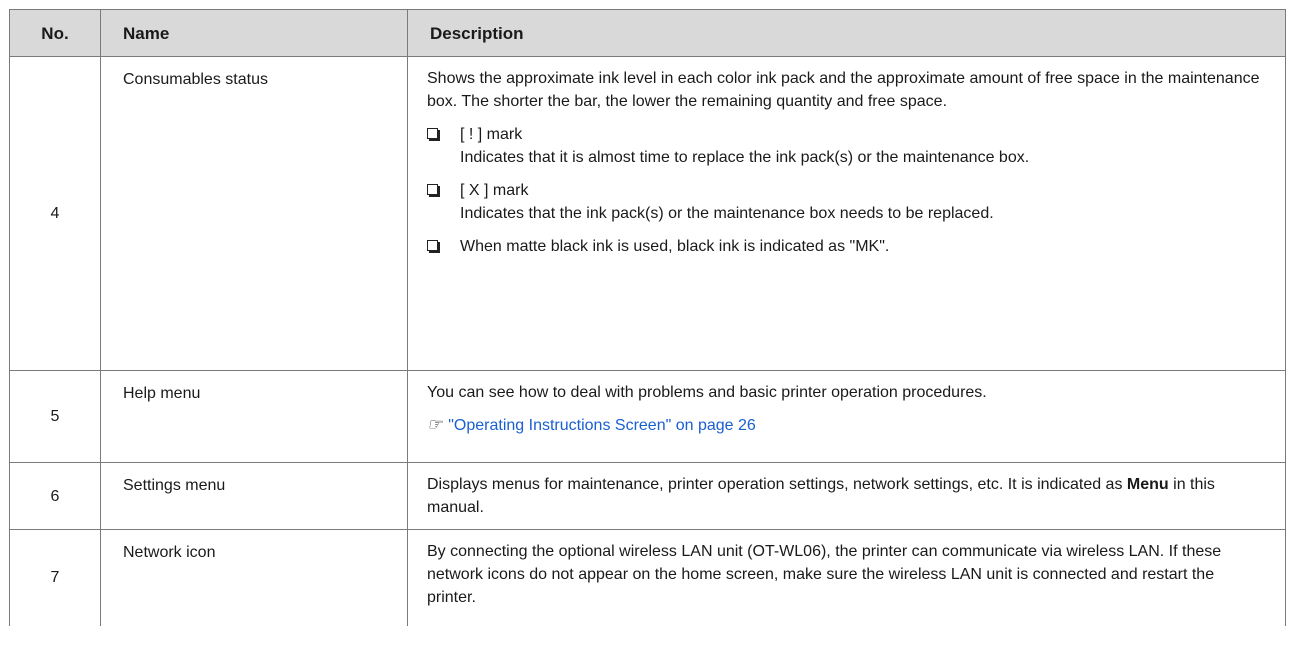 The image size is (1293, 666). I want to click on row-number: 7, so click(55, 577).